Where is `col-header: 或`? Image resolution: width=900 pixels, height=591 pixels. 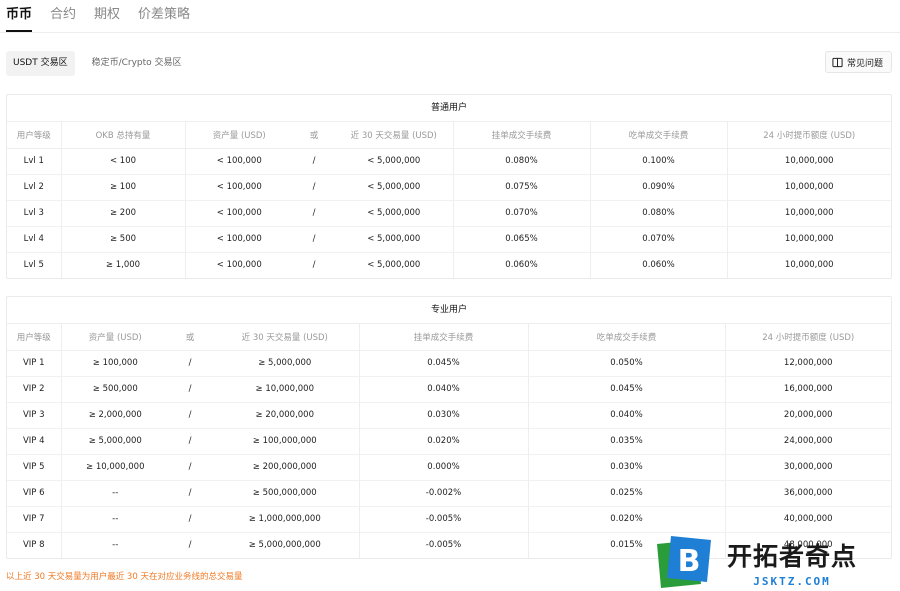 col-header: 或 is located at coordinates (314, 135).